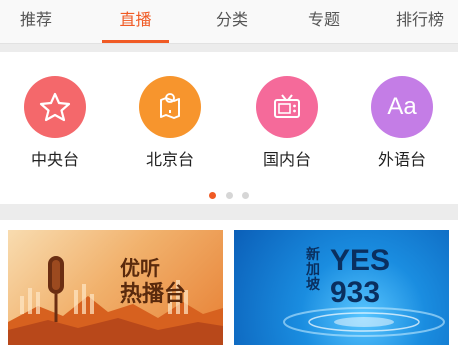  I want to click on banner-title-line2: 热播台, so click(153, 294).